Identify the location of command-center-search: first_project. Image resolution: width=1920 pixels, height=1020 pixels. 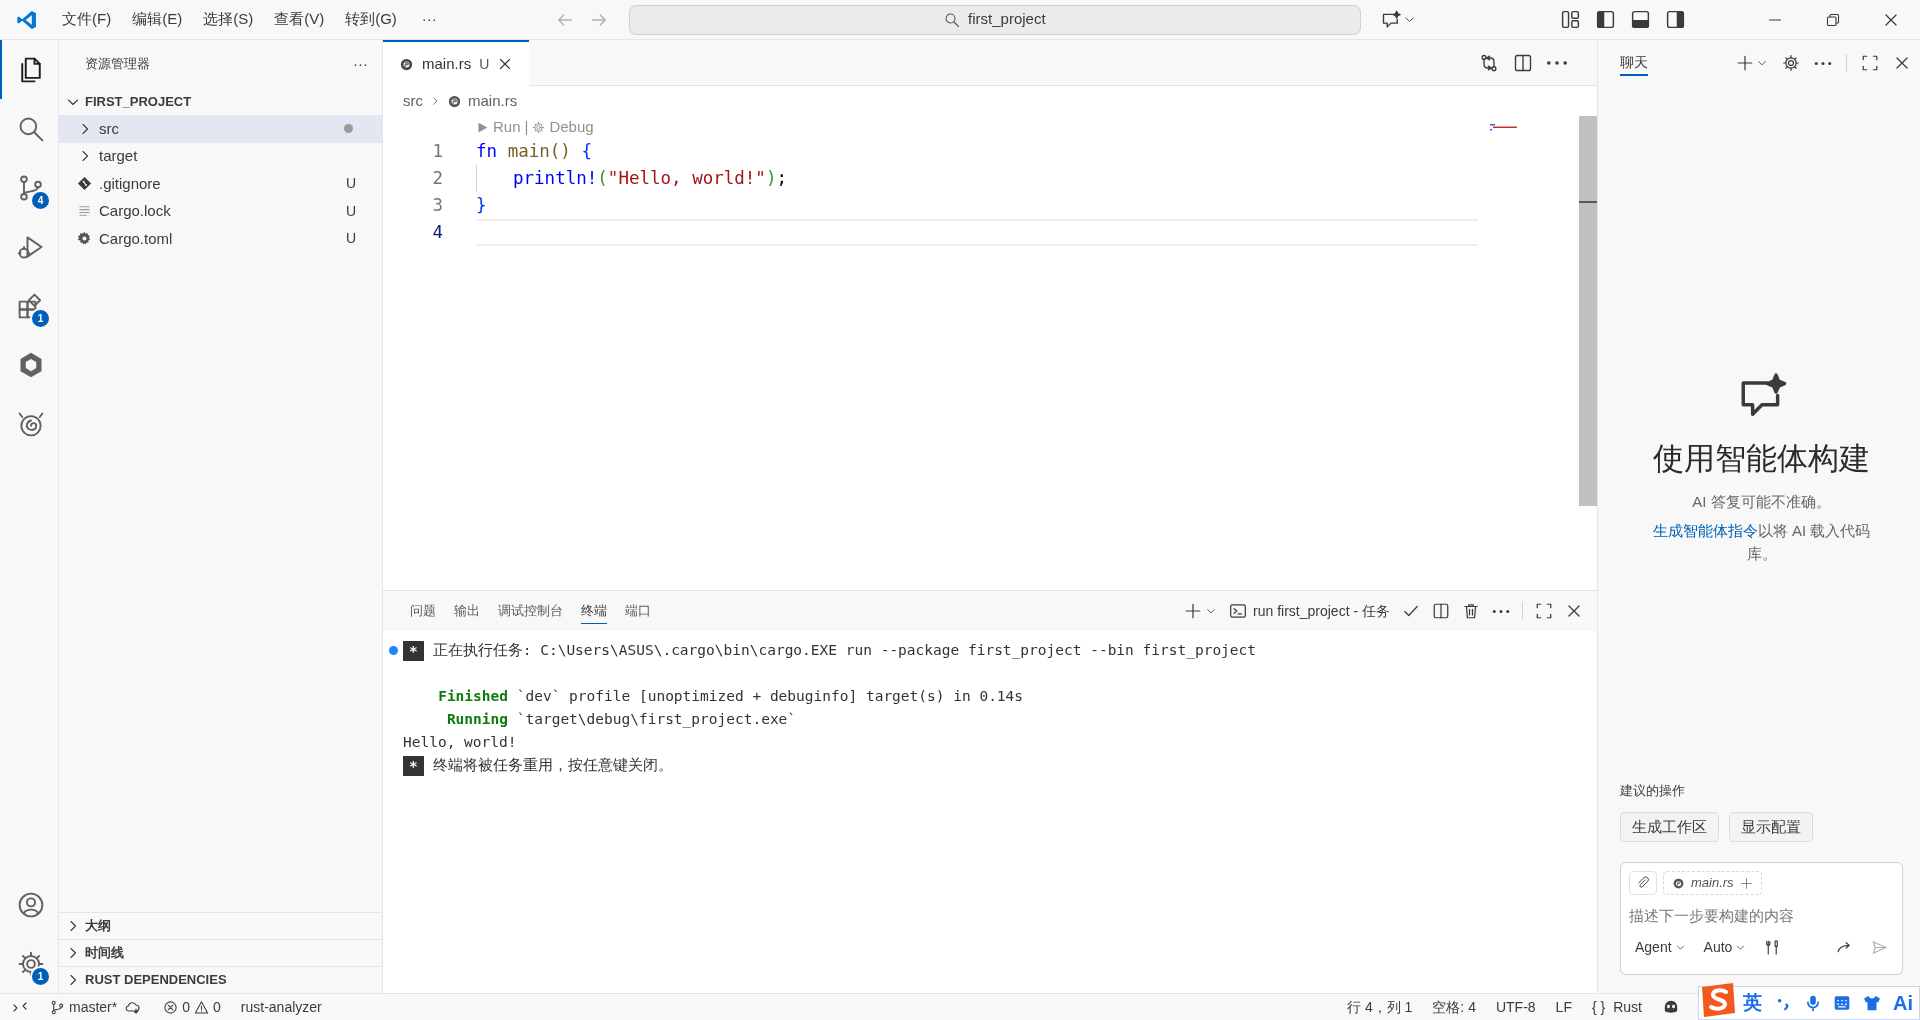
(994, 19).